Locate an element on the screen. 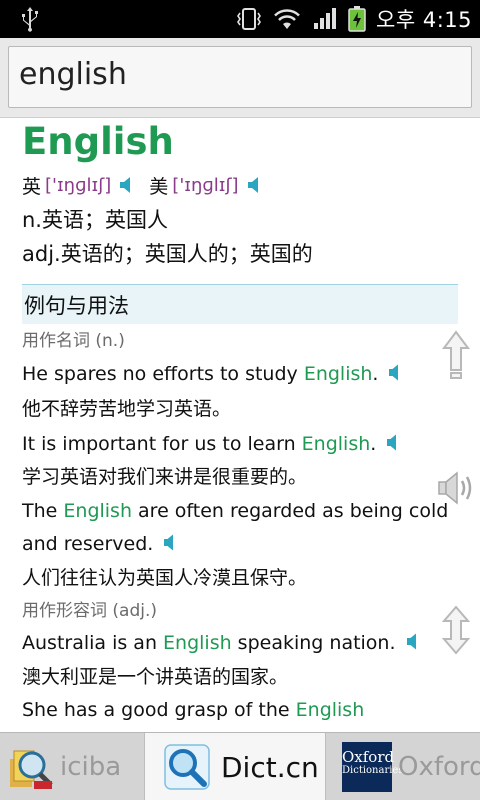 The width and height of the screenshot is (480, 800). pron-ipa-uk: ['ɪŋɡlɪʃ] is located at coordinates (78, 185).